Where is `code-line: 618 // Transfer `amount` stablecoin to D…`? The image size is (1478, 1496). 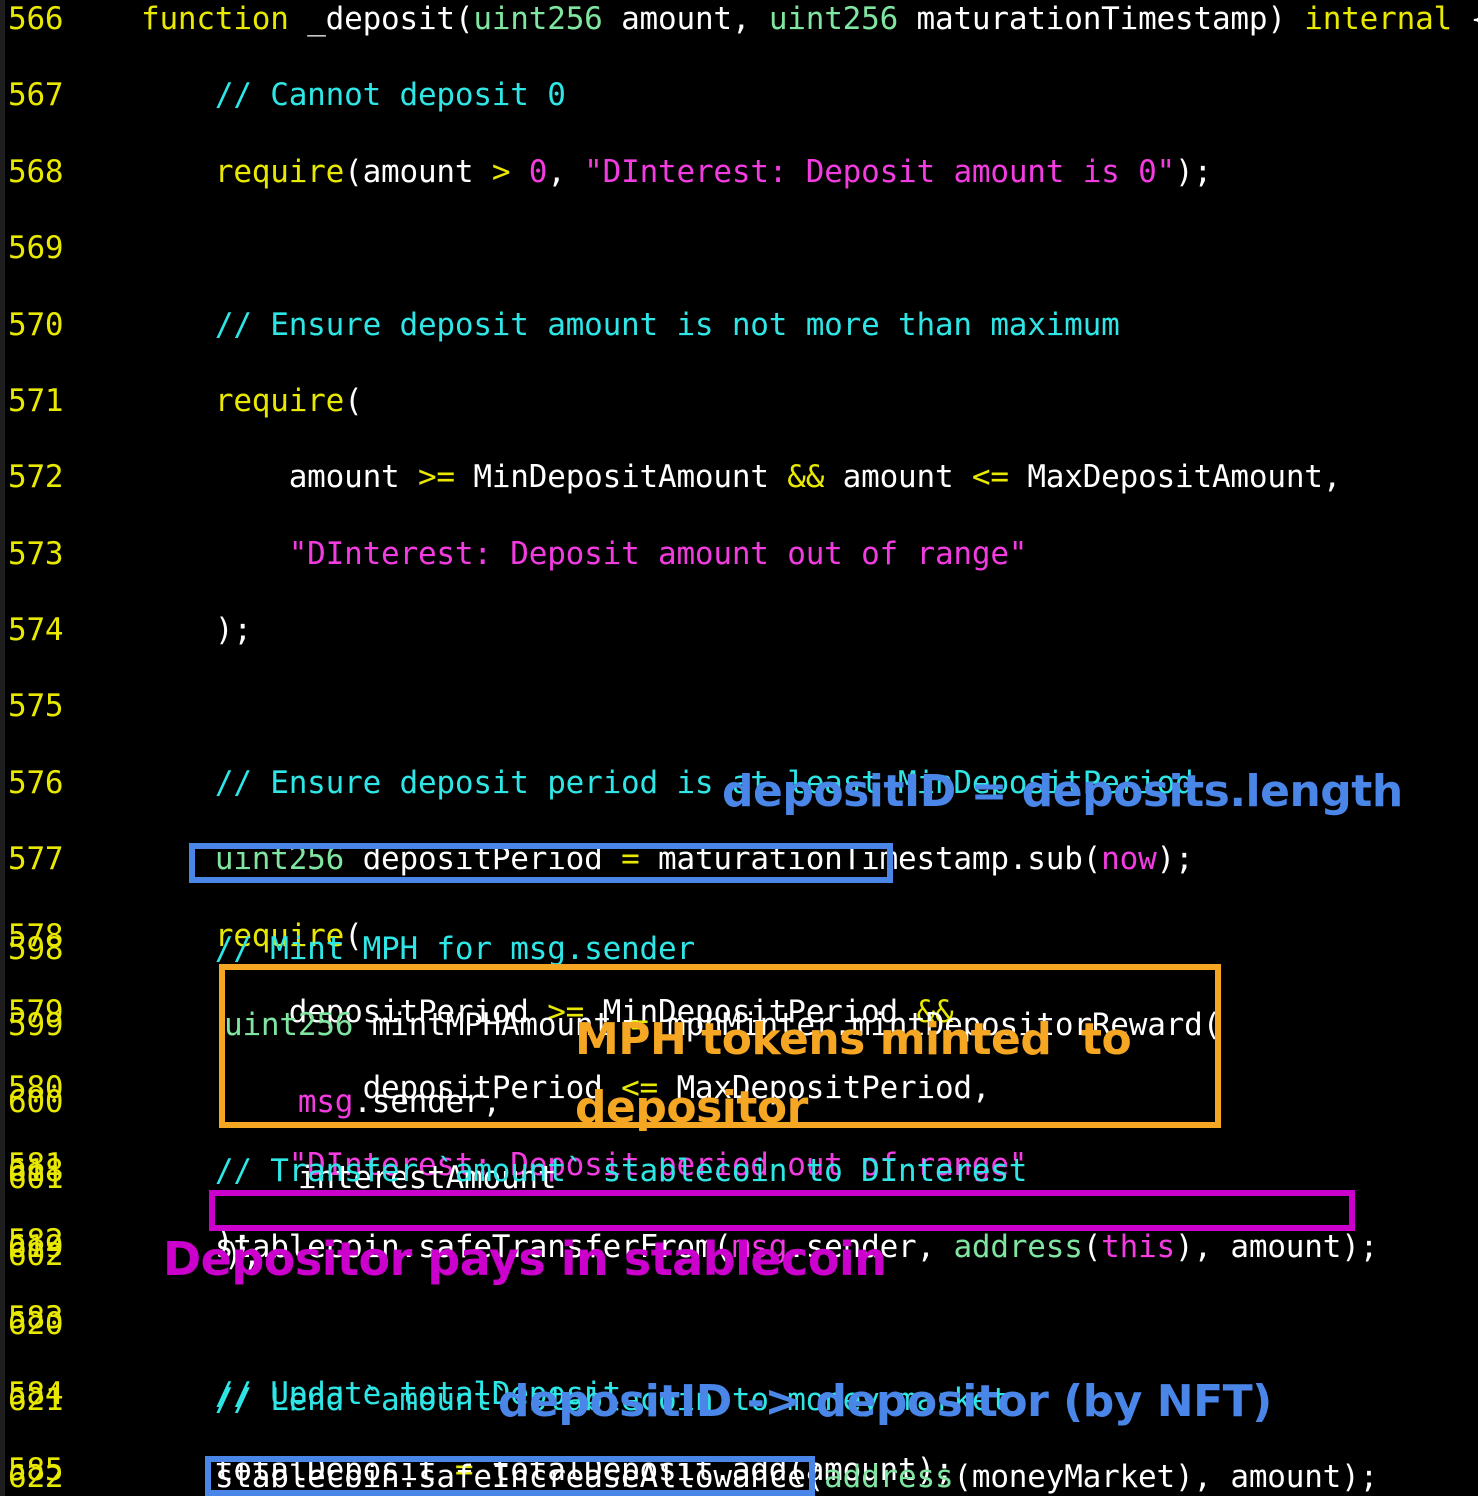 code-line: 618 // Transfer `amount` stablecoin to D… is located at coordinates (739, 1171).